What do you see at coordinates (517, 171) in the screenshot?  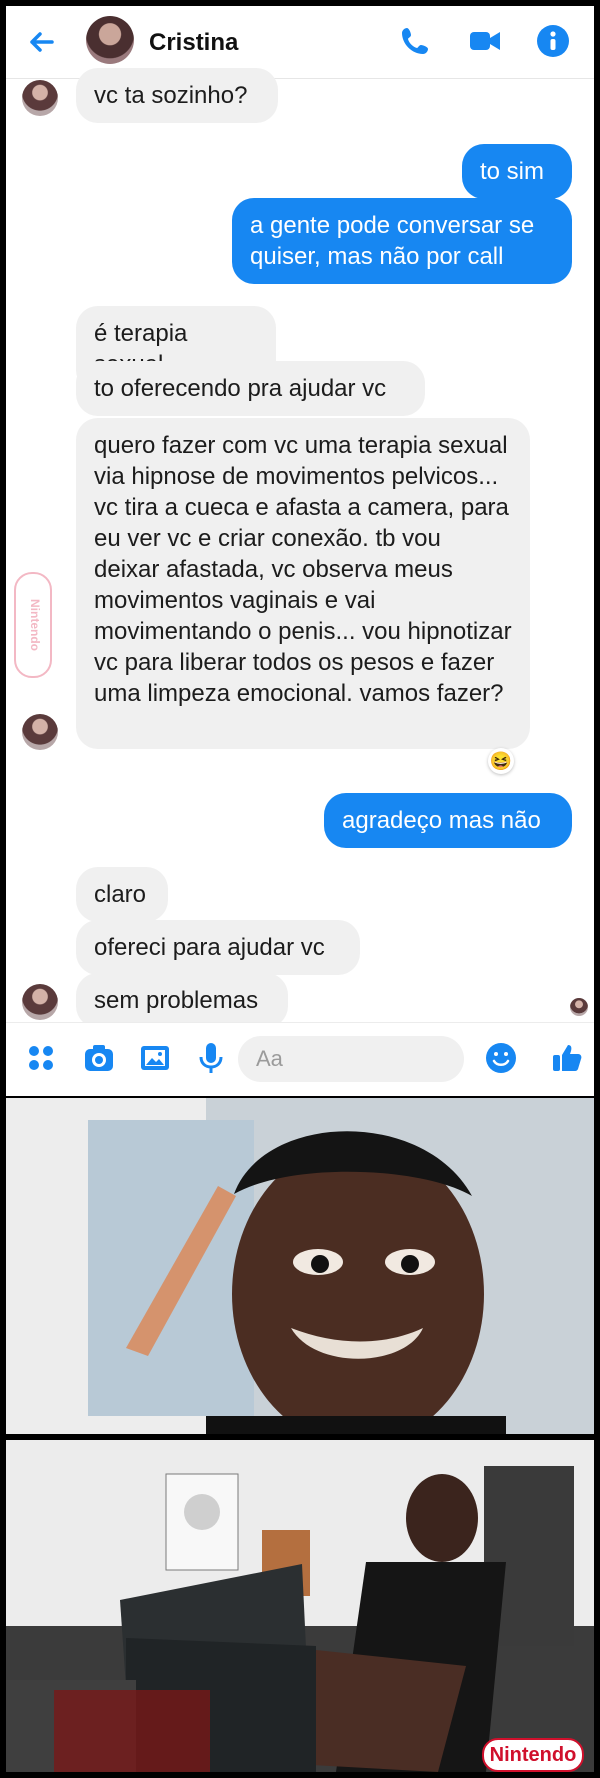 I see `outgoing-message: to sim` at bounding box center [517, 171].